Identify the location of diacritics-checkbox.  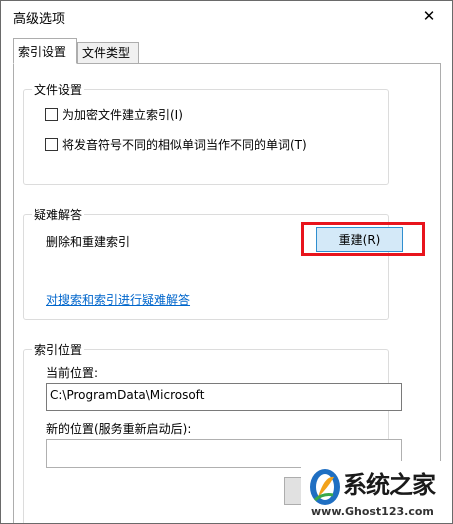
(51, 144).